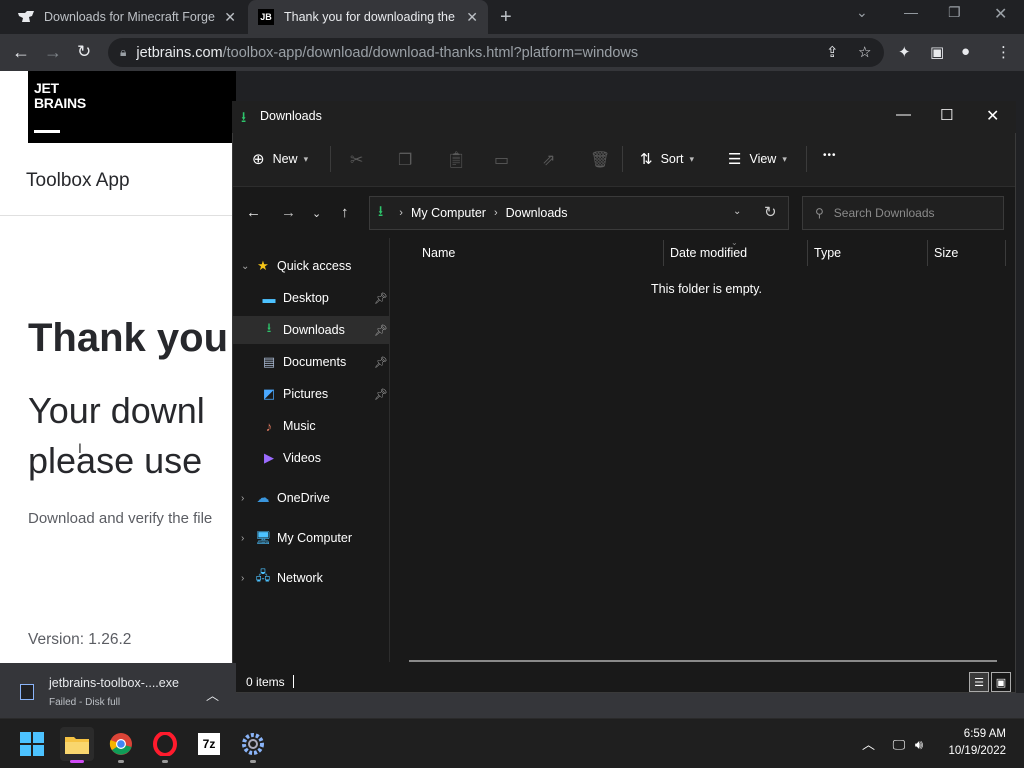 The image size is (1024, 768). What do you see at coordinates (892, 743) in the screenshot?
I see `system-tray: ︿ 🖵︎ 🔊︎` at bounding box center [892, 743].